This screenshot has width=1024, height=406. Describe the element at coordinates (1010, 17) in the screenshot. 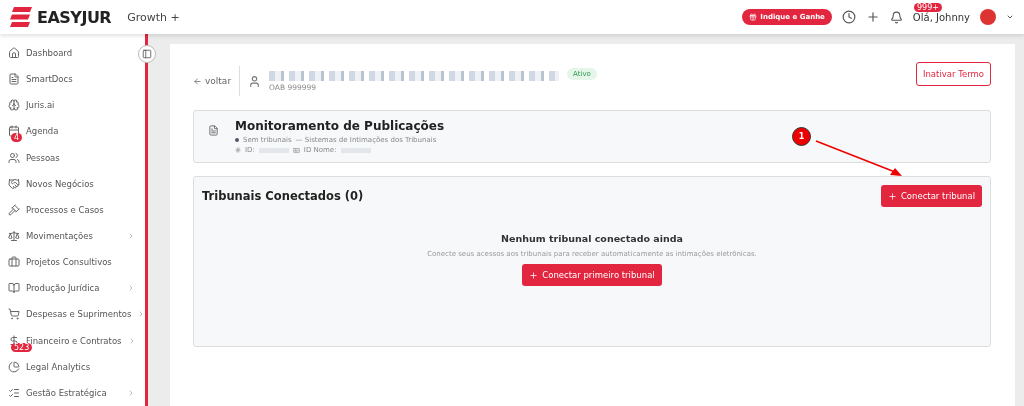

I see `caret-icon` at that location.